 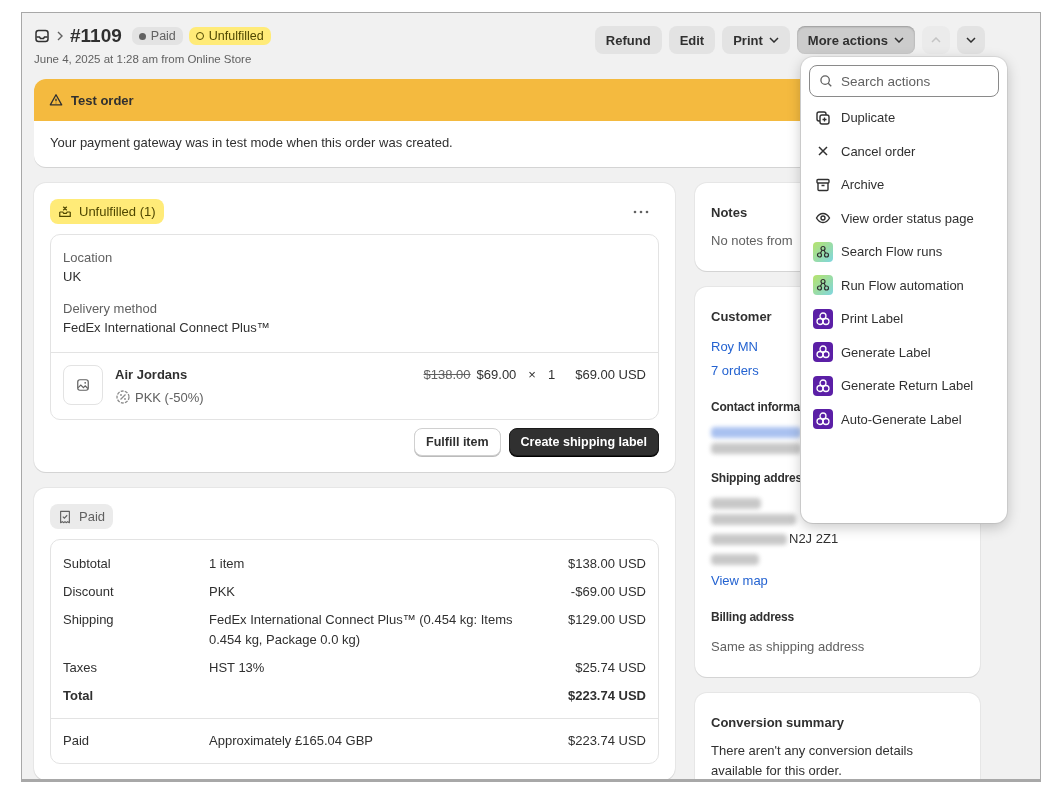 I want to click on summary-detail: FedEx International Connect Plus™ (0.454 kg: Items 0.454 kg, Package 0.0 kg), so click(x=361, y=630).